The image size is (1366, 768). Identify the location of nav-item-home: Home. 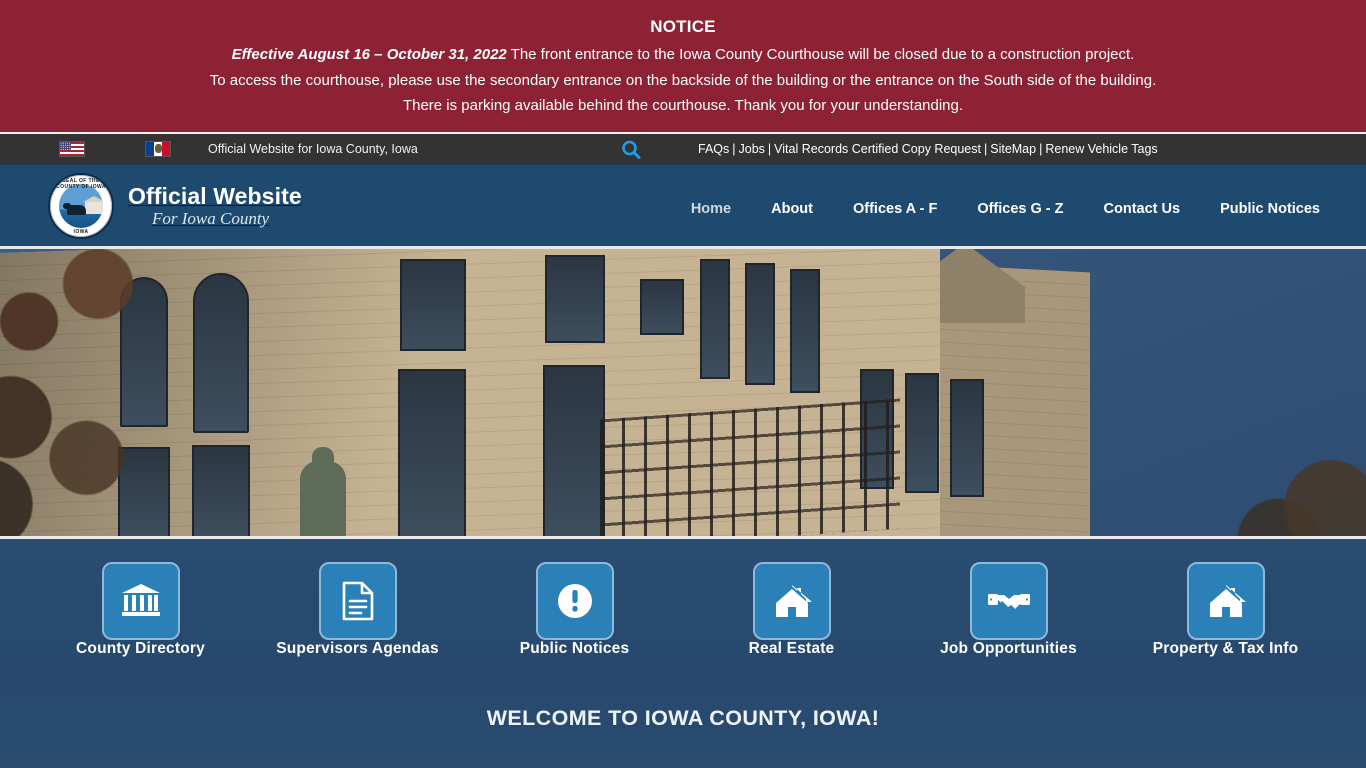
(711, 209).